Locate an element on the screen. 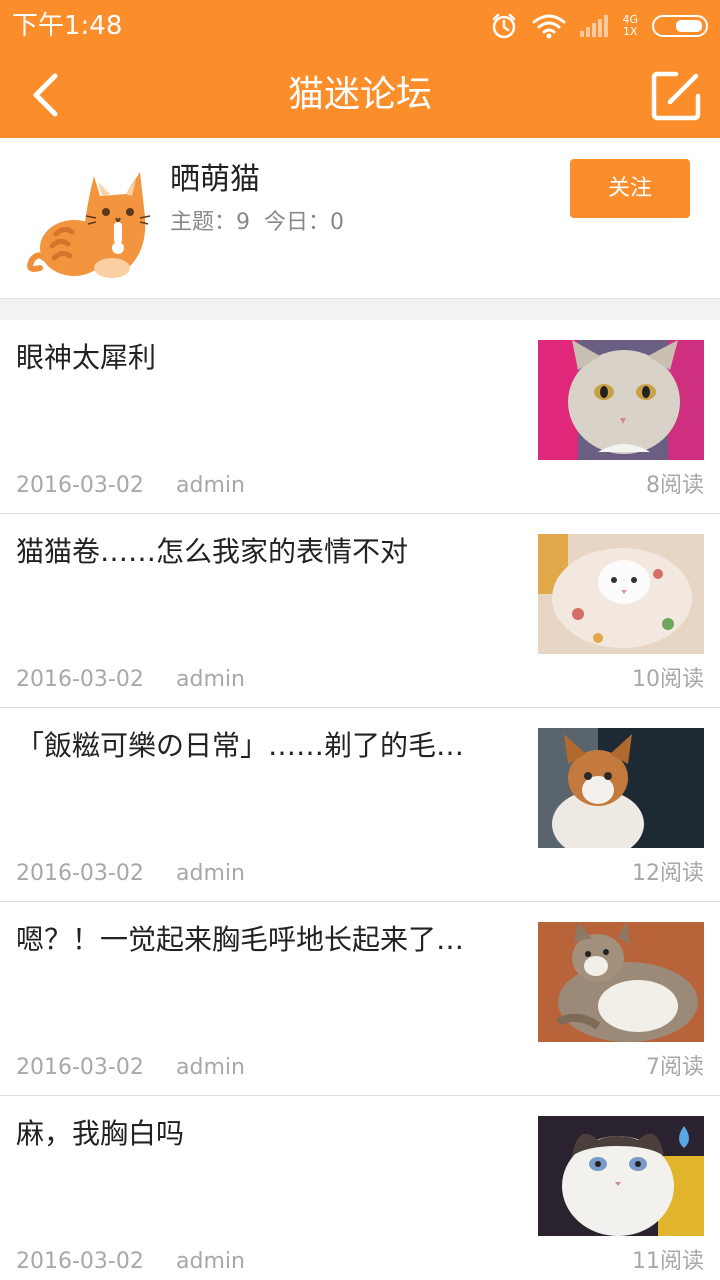 This screenshot has height=1280, width=720. forum-header: 晒萌猫 主题：9 今日：0 关注 is located at coordinates (360, 218).